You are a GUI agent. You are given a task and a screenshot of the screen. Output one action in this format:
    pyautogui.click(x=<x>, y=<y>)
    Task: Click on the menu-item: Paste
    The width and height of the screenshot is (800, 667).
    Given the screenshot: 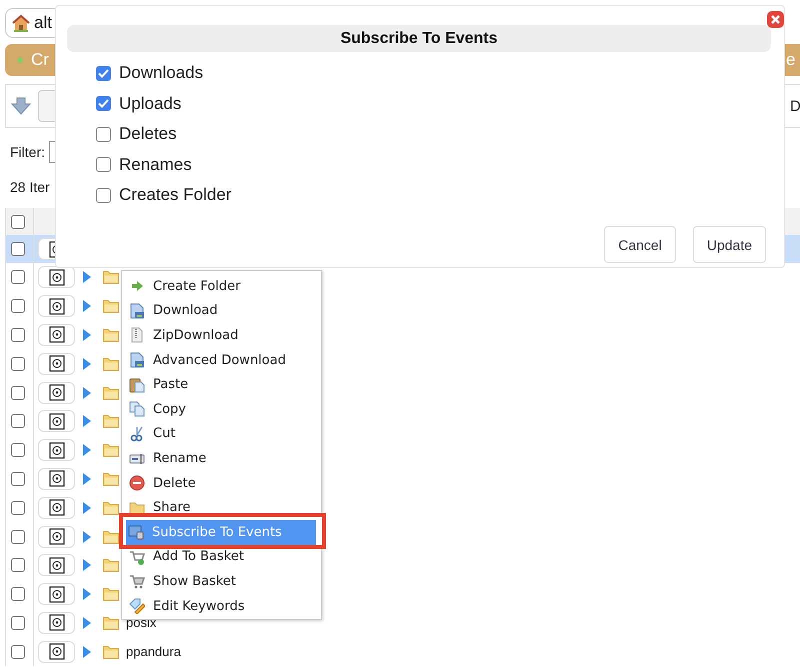 What is the action you would take?
    pyautogui.click(x=219, y=384)
    